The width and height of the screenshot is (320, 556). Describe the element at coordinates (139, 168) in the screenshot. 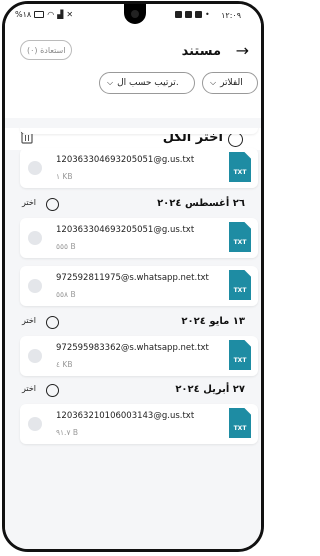

I see `file-card: 120363304693205051@g.us.txt ١ KB TXT` at that location.